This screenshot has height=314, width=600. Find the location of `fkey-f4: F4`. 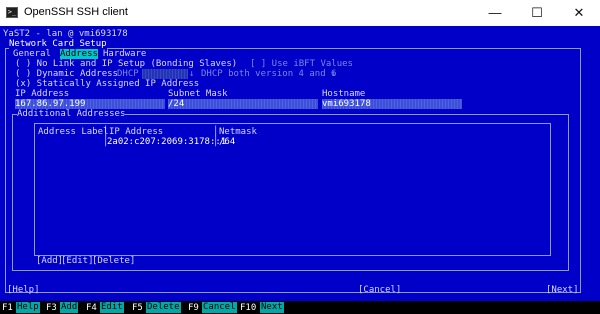

fkey-f4: F4 is located at coordinates (91, 308).